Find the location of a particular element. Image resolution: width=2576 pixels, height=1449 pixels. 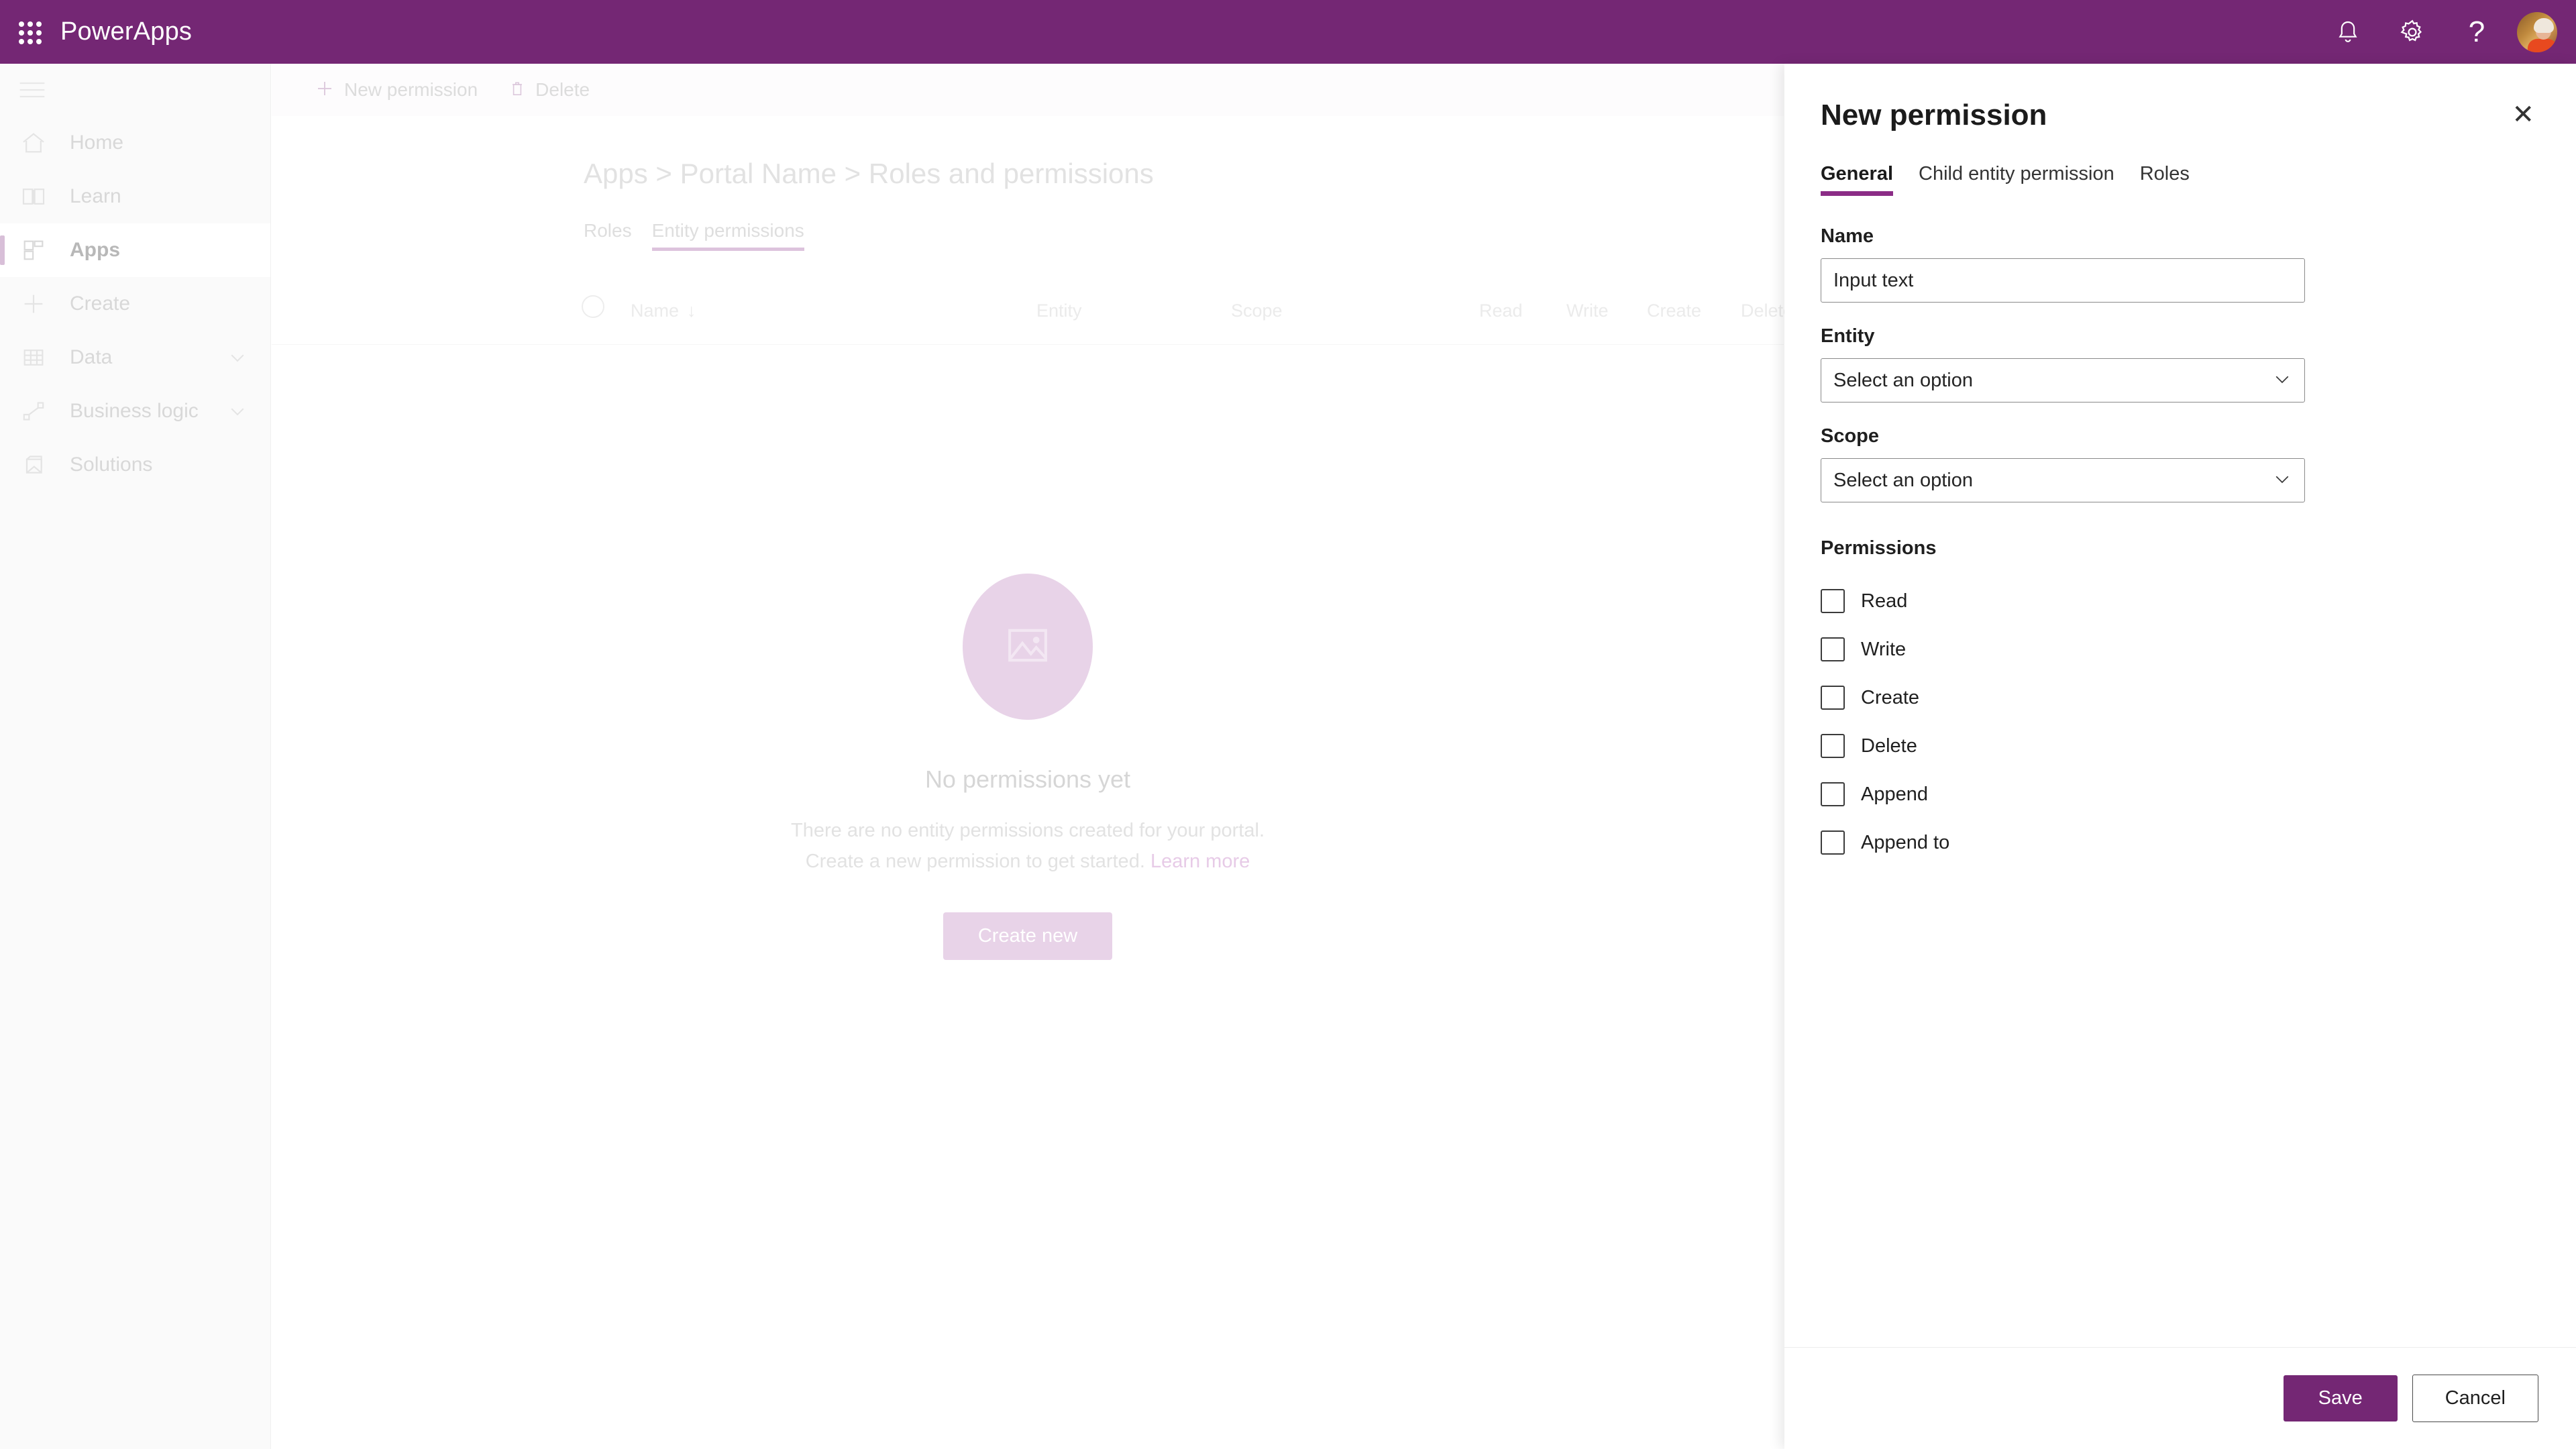

column-label: Name is located at coordinates (655, 311).